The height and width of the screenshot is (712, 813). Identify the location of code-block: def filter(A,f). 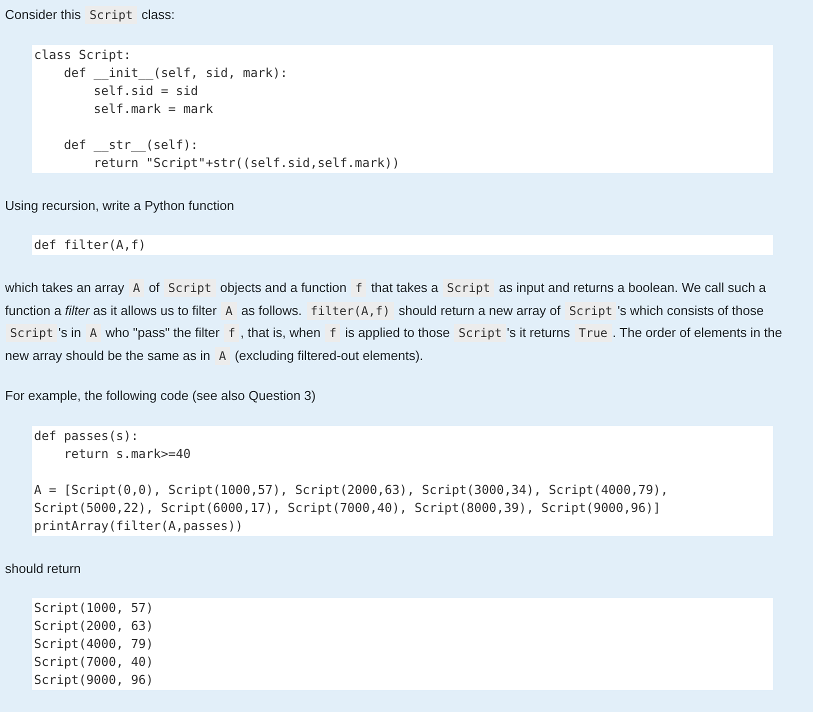
(402, 245).